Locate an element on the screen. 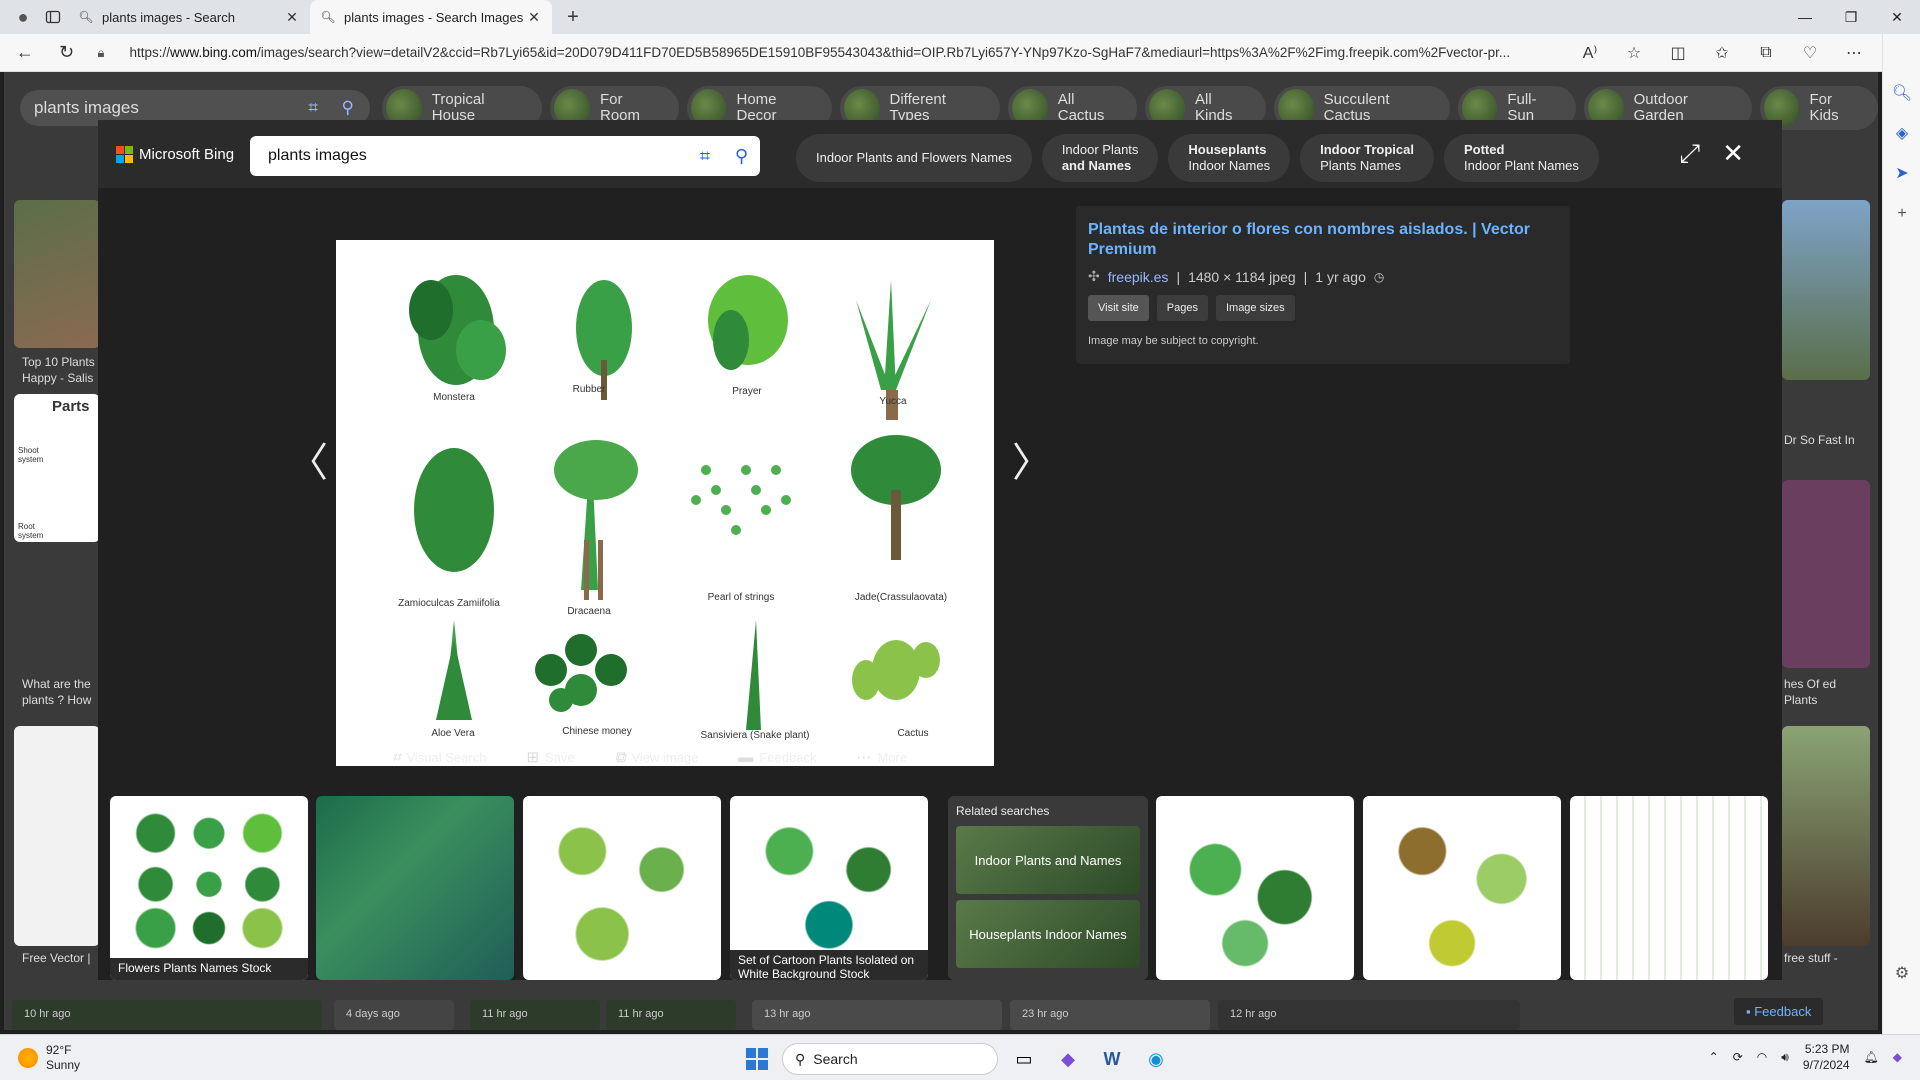 The width and height of the screenshot is (1920, 1080). bg-strip-tile: 12 hr ago is located at coordinates (1369, 1015).